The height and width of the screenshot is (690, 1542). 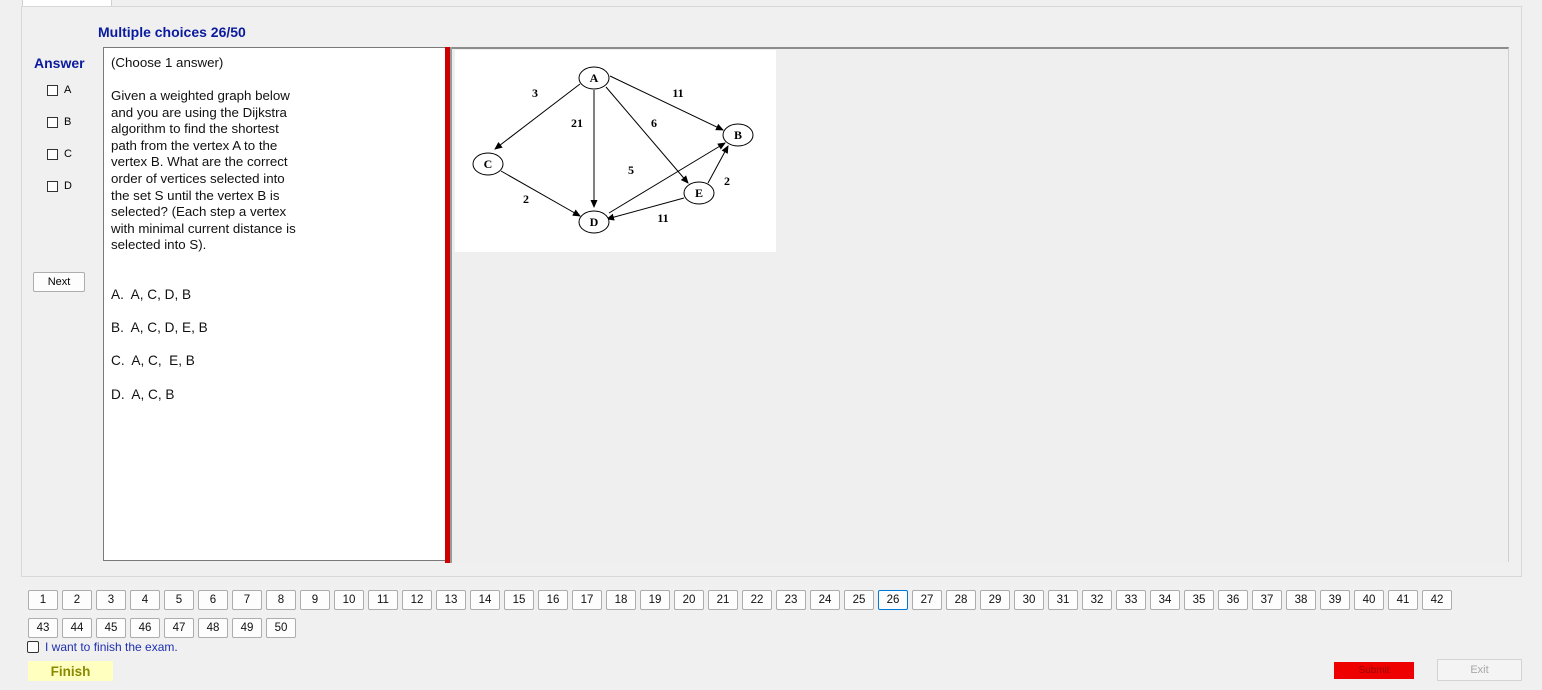 What do you see at coordinates (485, 600) in the screenshot?
I see `question-nav-button: 14` at bounding box center [485, 600].